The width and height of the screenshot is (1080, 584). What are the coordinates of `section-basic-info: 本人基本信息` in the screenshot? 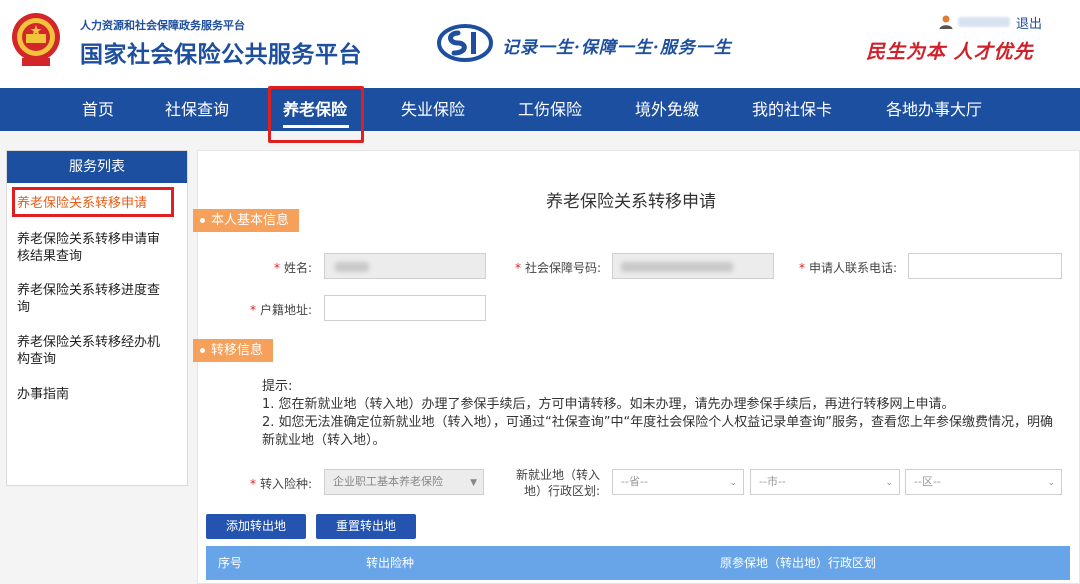 It's located at (246, 220).